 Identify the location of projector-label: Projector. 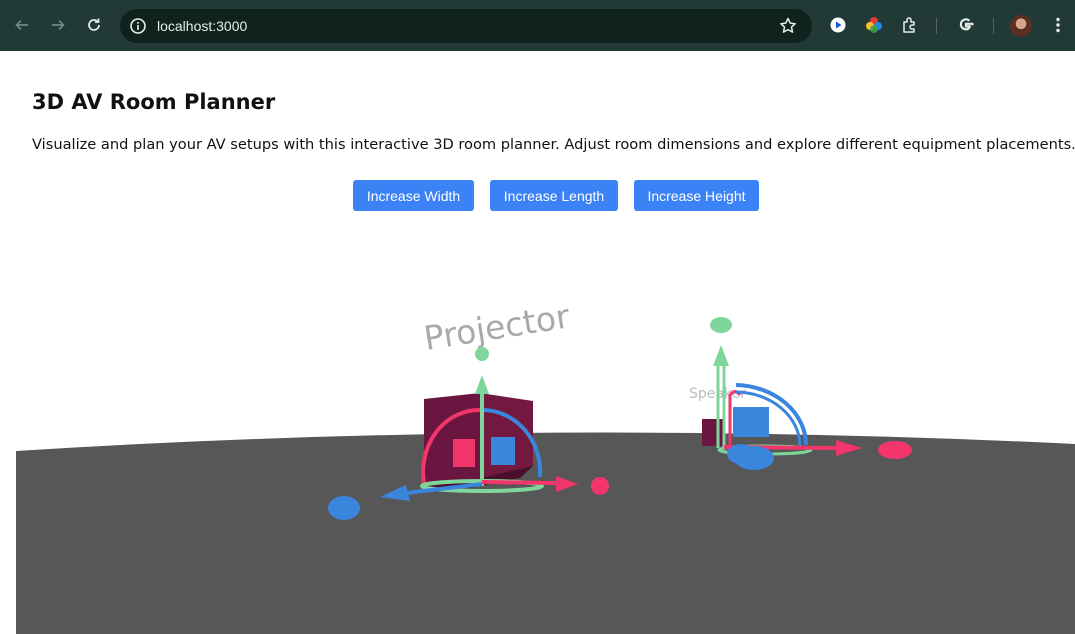
(496, 327).